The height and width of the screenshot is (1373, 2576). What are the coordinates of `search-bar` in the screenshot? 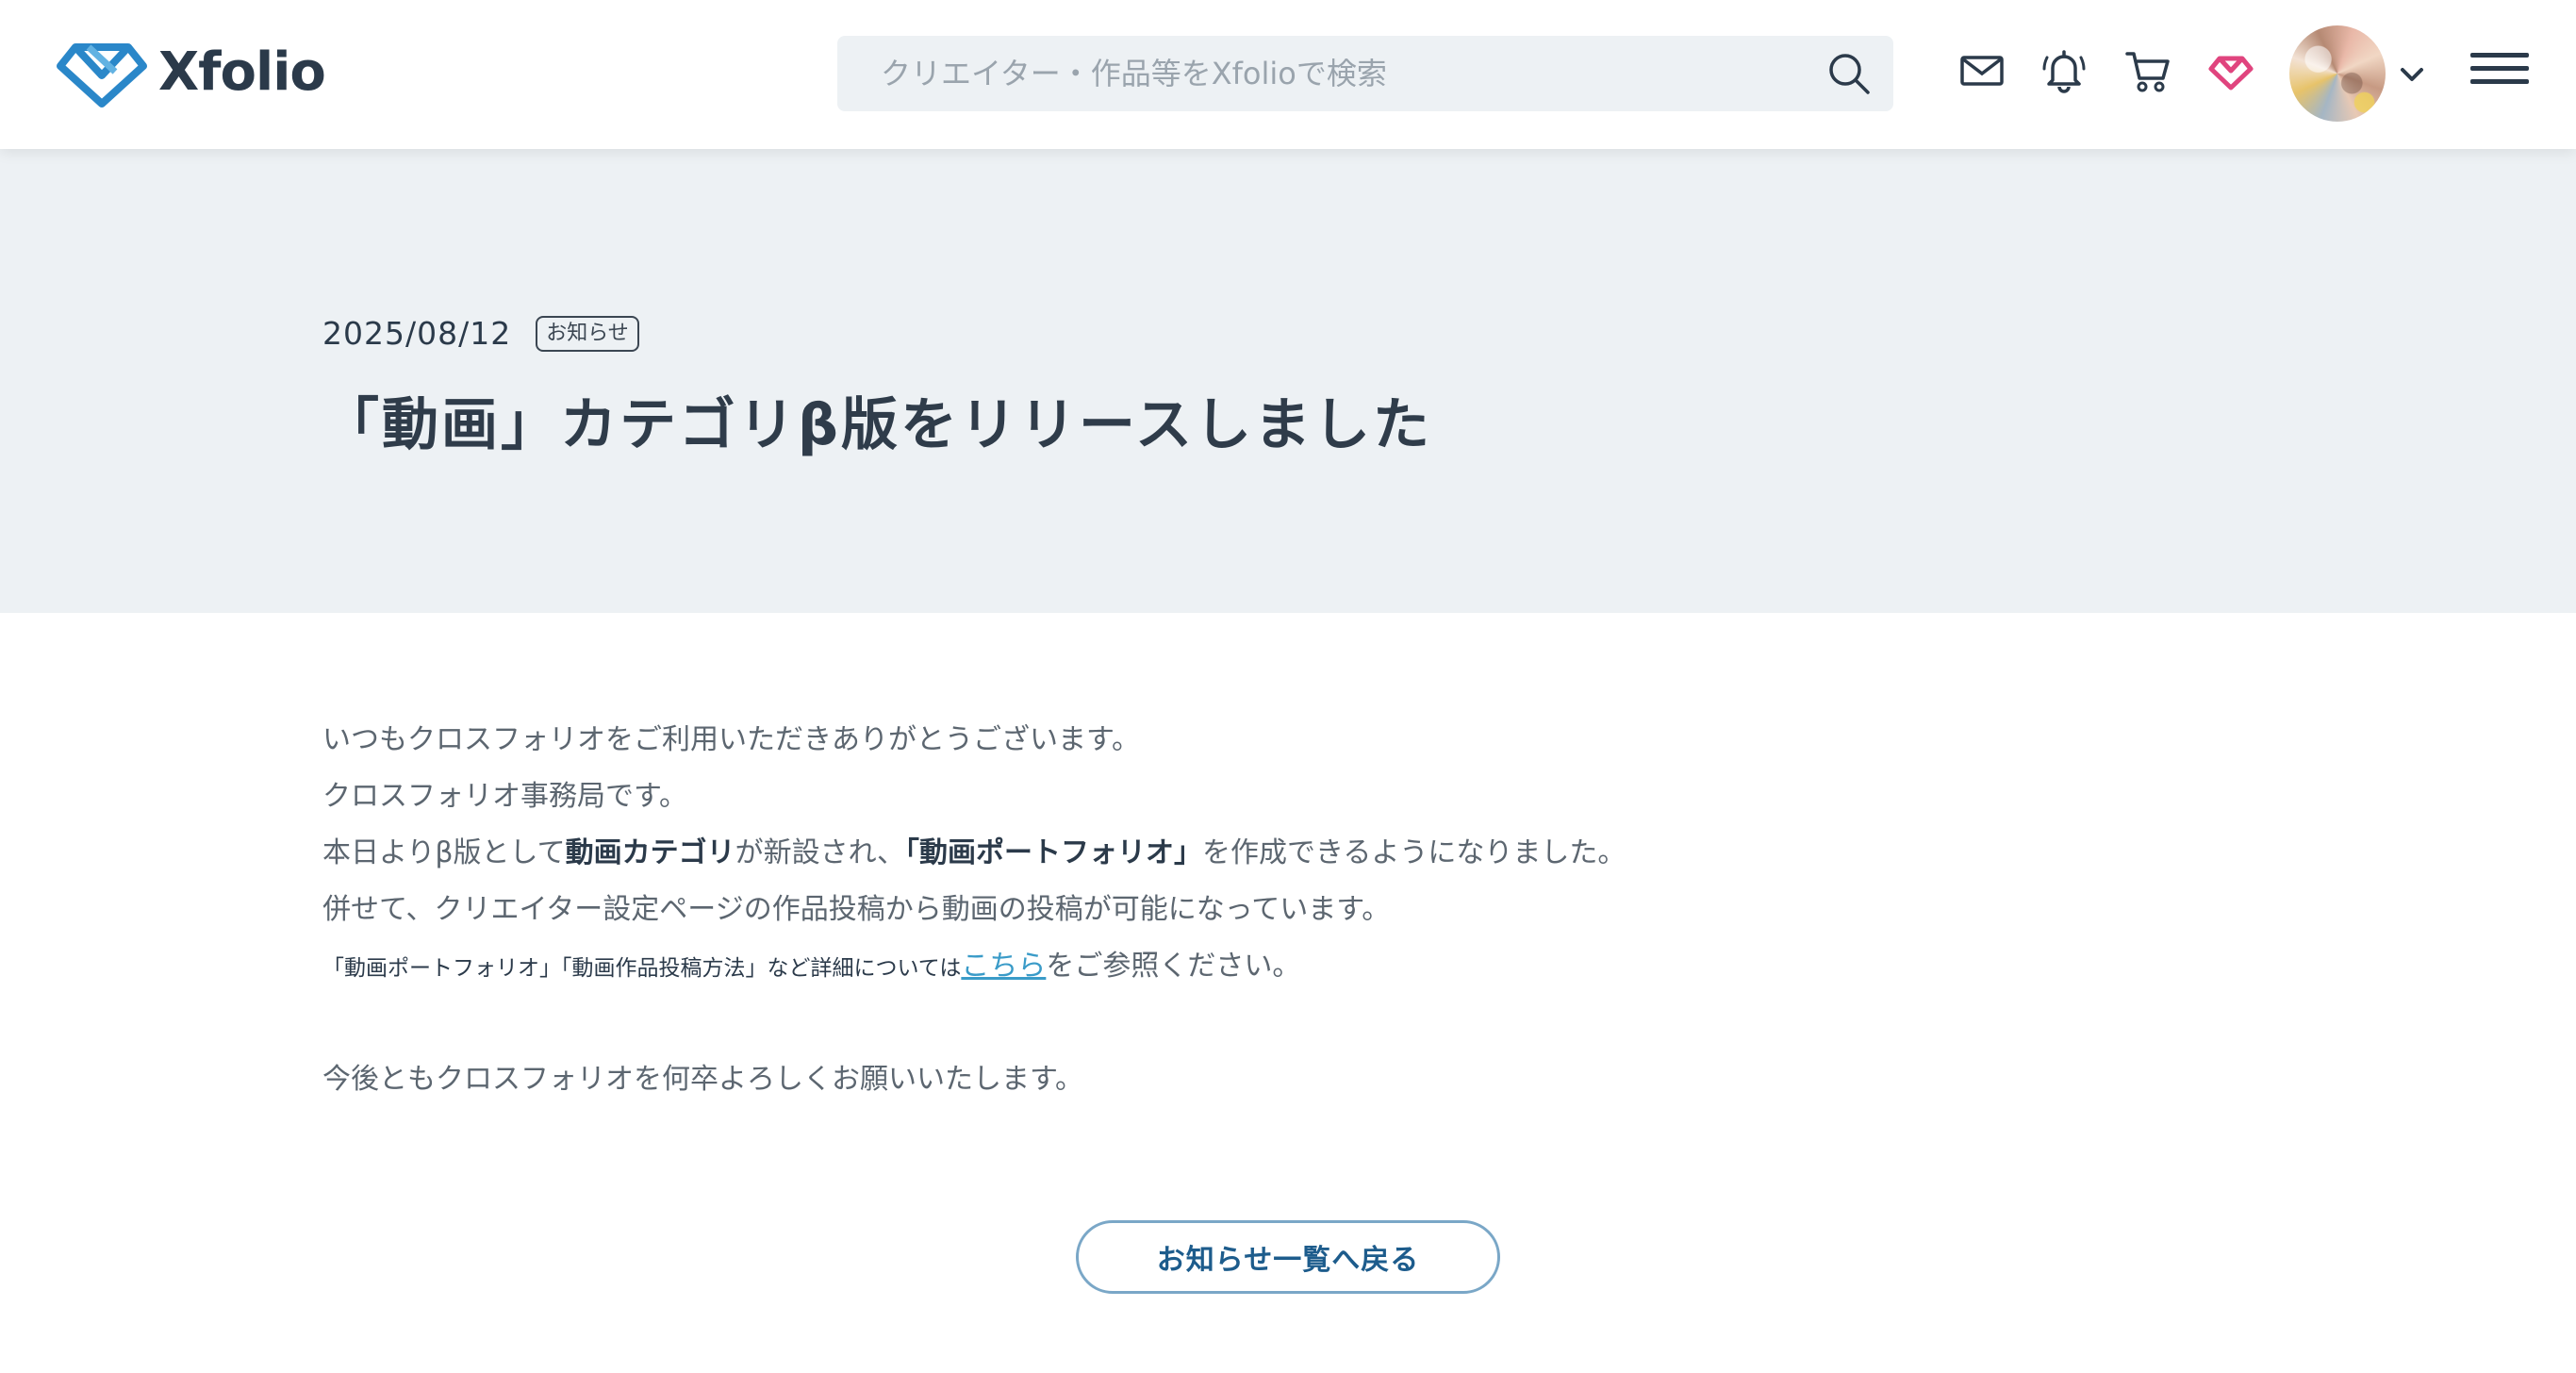 It's located at (1365, 73).